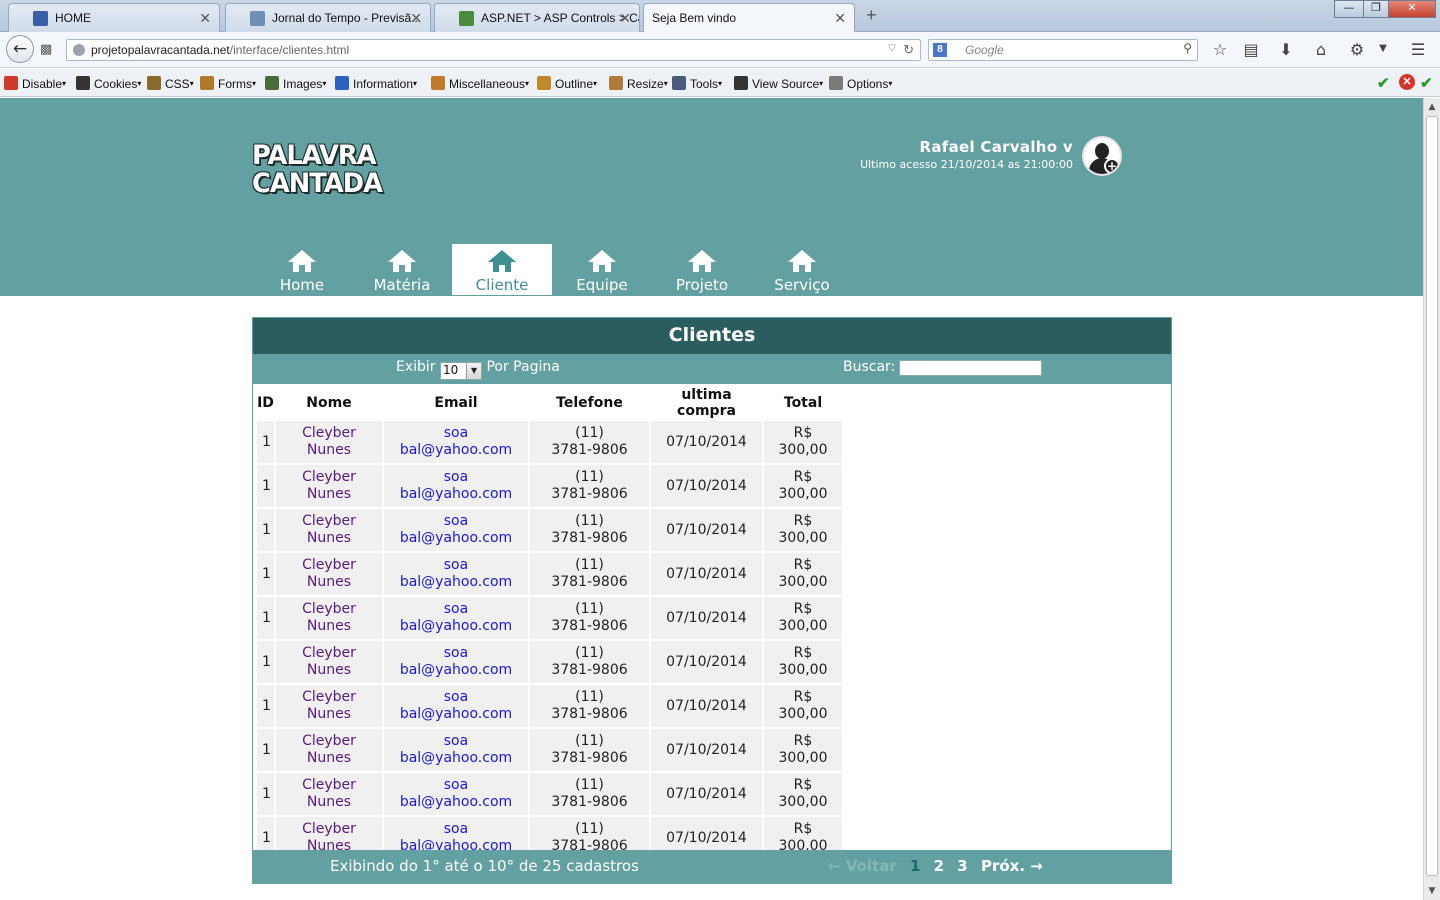 The width and height of the screenshot is (1440, 900). Describe the element at coordinates (474, 371) in the screenshot. I see `chevron-down-icon: ▼` at that location.